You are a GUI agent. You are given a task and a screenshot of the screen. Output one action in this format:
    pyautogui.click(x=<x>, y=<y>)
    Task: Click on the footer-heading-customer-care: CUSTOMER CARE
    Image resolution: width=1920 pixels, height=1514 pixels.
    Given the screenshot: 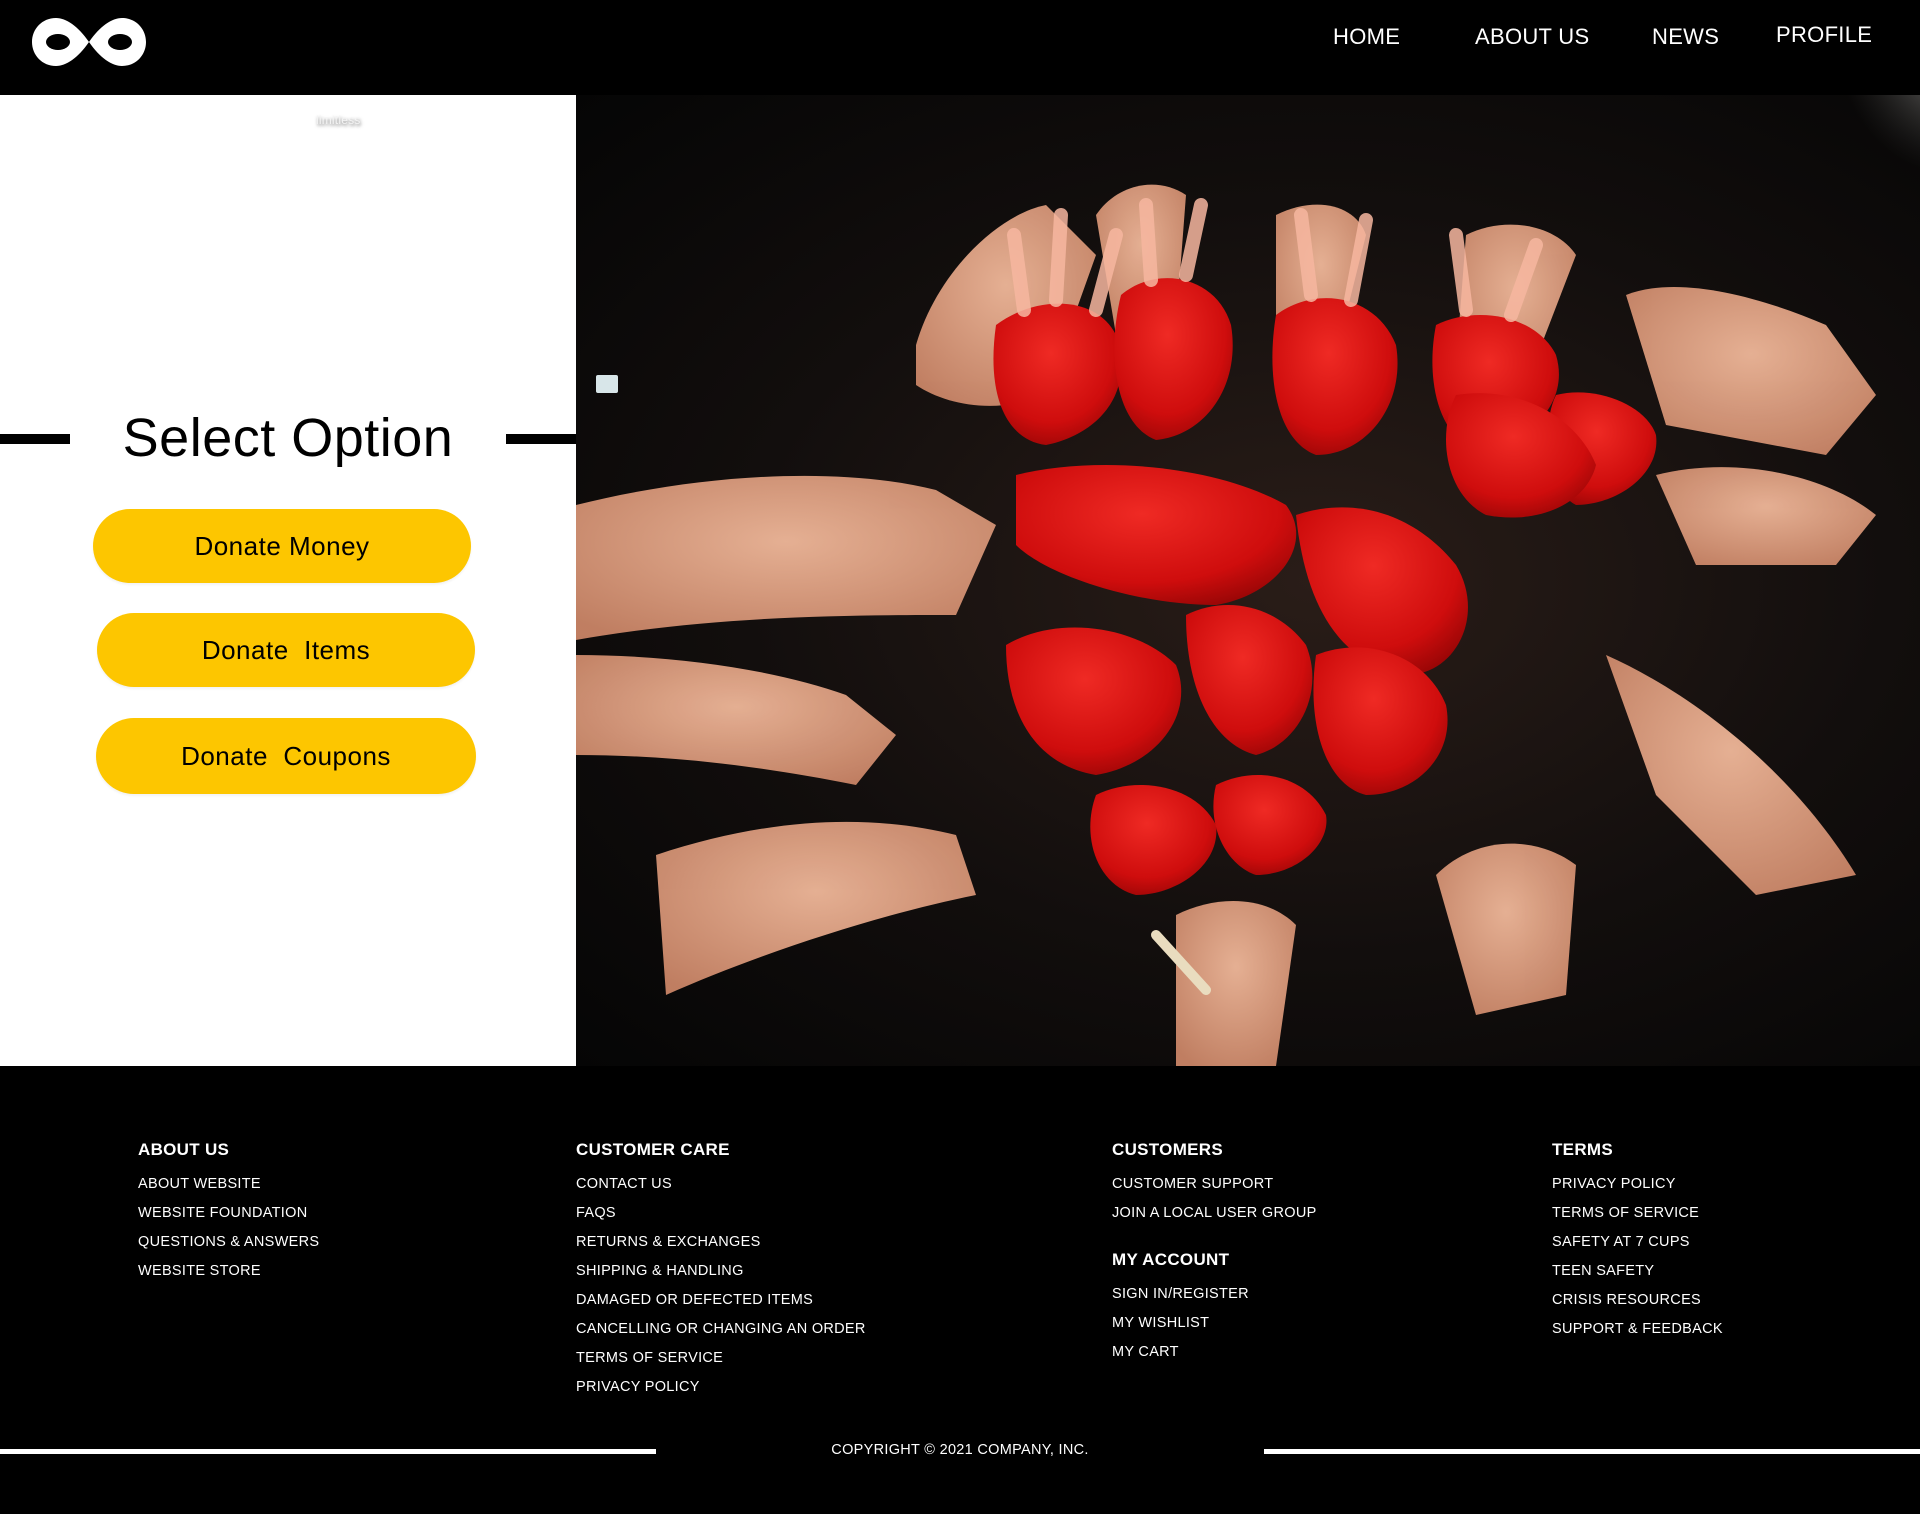 What is the action you would take?
    pyautogui.click(x=653, y=1149)
    